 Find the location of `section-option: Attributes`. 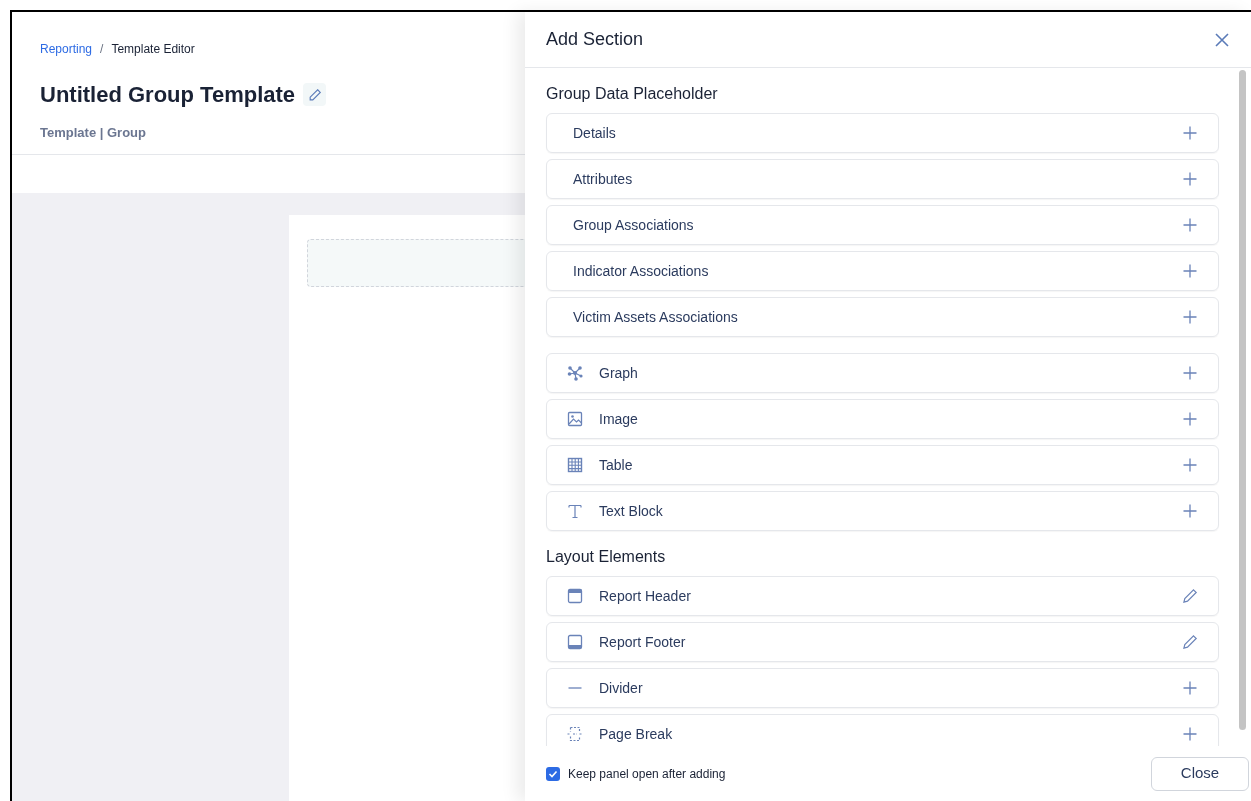

section-option: Attributes is located at coordinates (882, 179).